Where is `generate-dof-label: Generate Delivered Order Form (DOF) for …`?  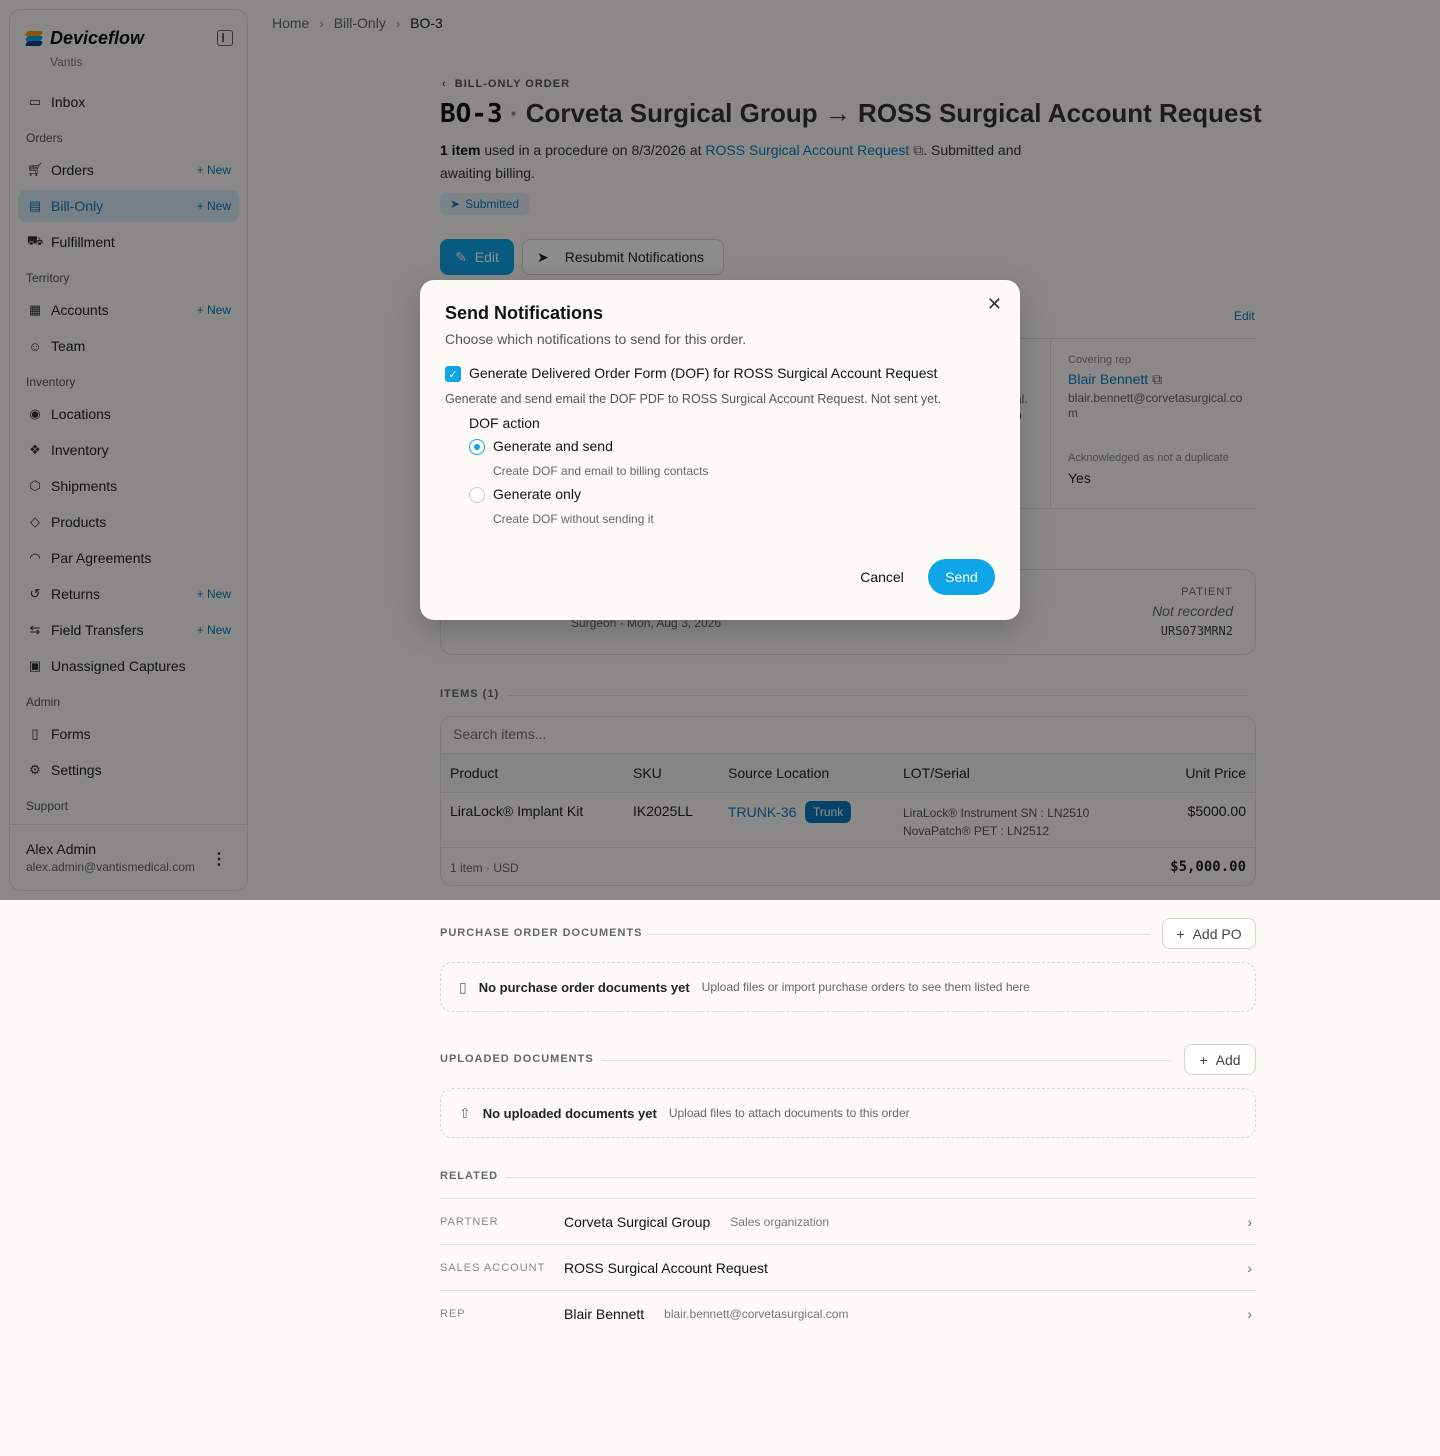 generate-dof-label: Generate Delivered Order Form (DOF) for … is located at coordinates (703, 373).